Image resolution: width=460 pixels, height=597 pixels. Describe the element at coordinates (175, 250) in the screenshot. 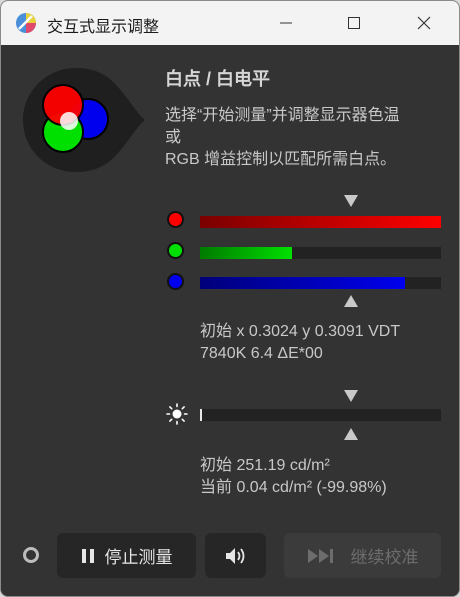

I see `green-dot-icon` at that location.